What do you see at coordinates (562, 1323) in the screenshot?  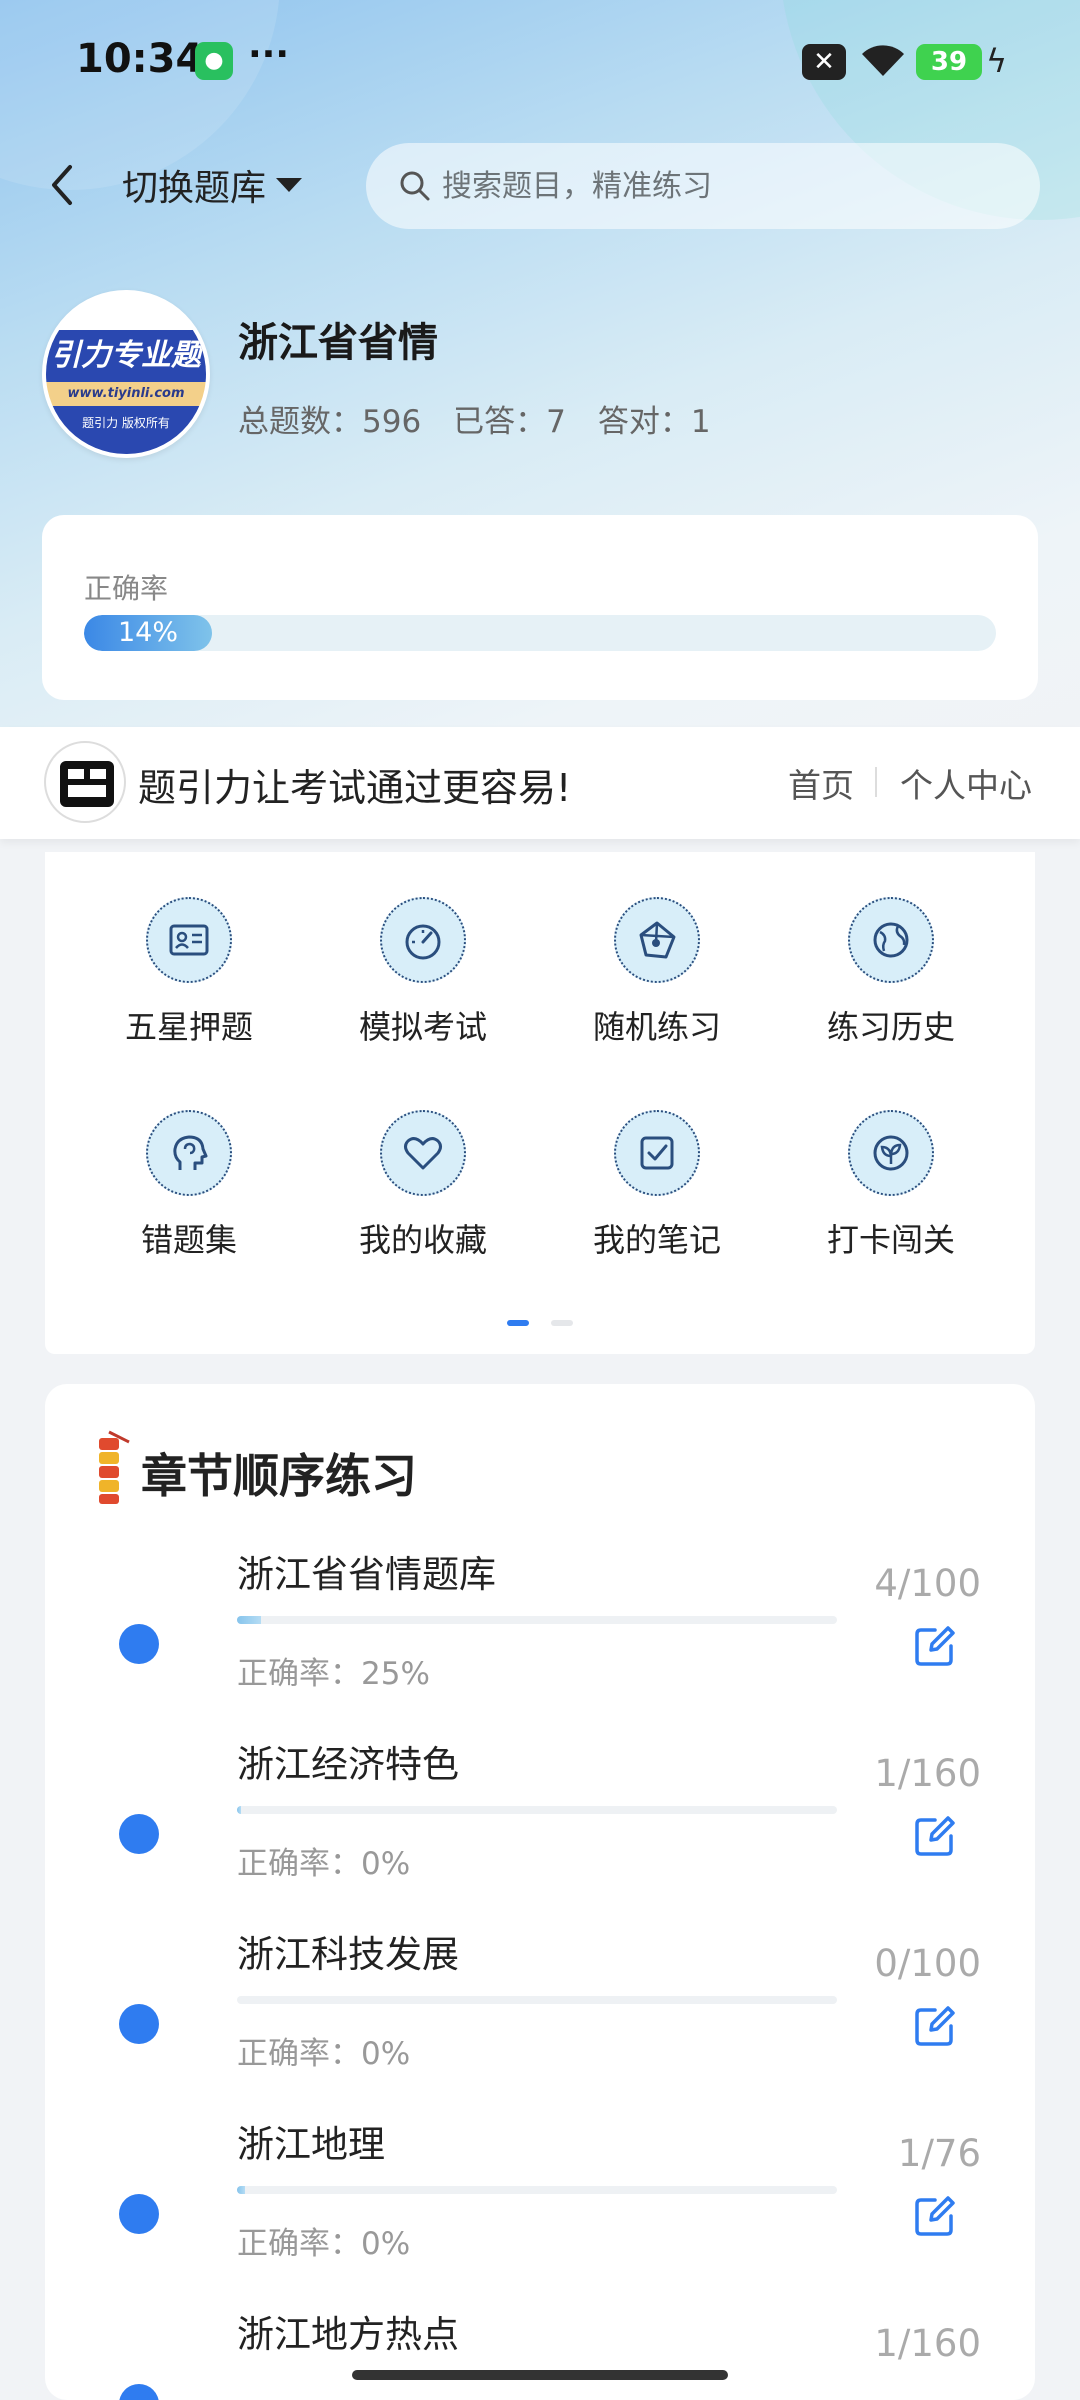 I see `pager-dot` at bounding box center [562, 1323].